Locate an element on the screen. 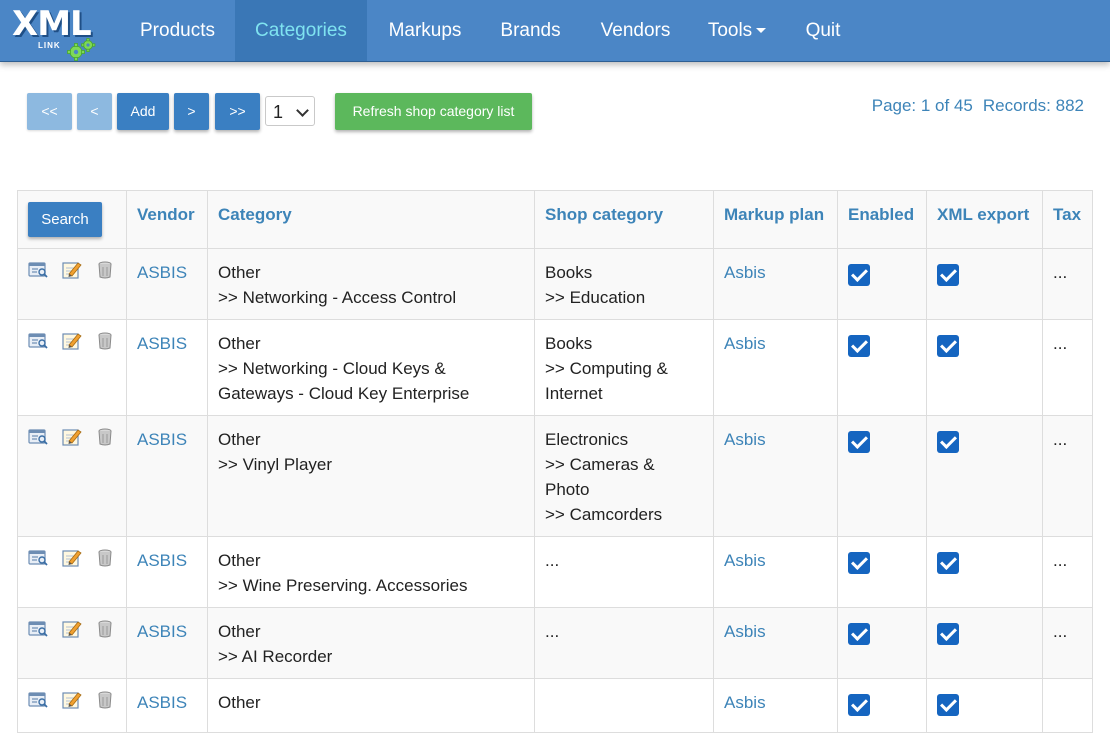  nav-markups: Markups is located at coordinates (425, 30).